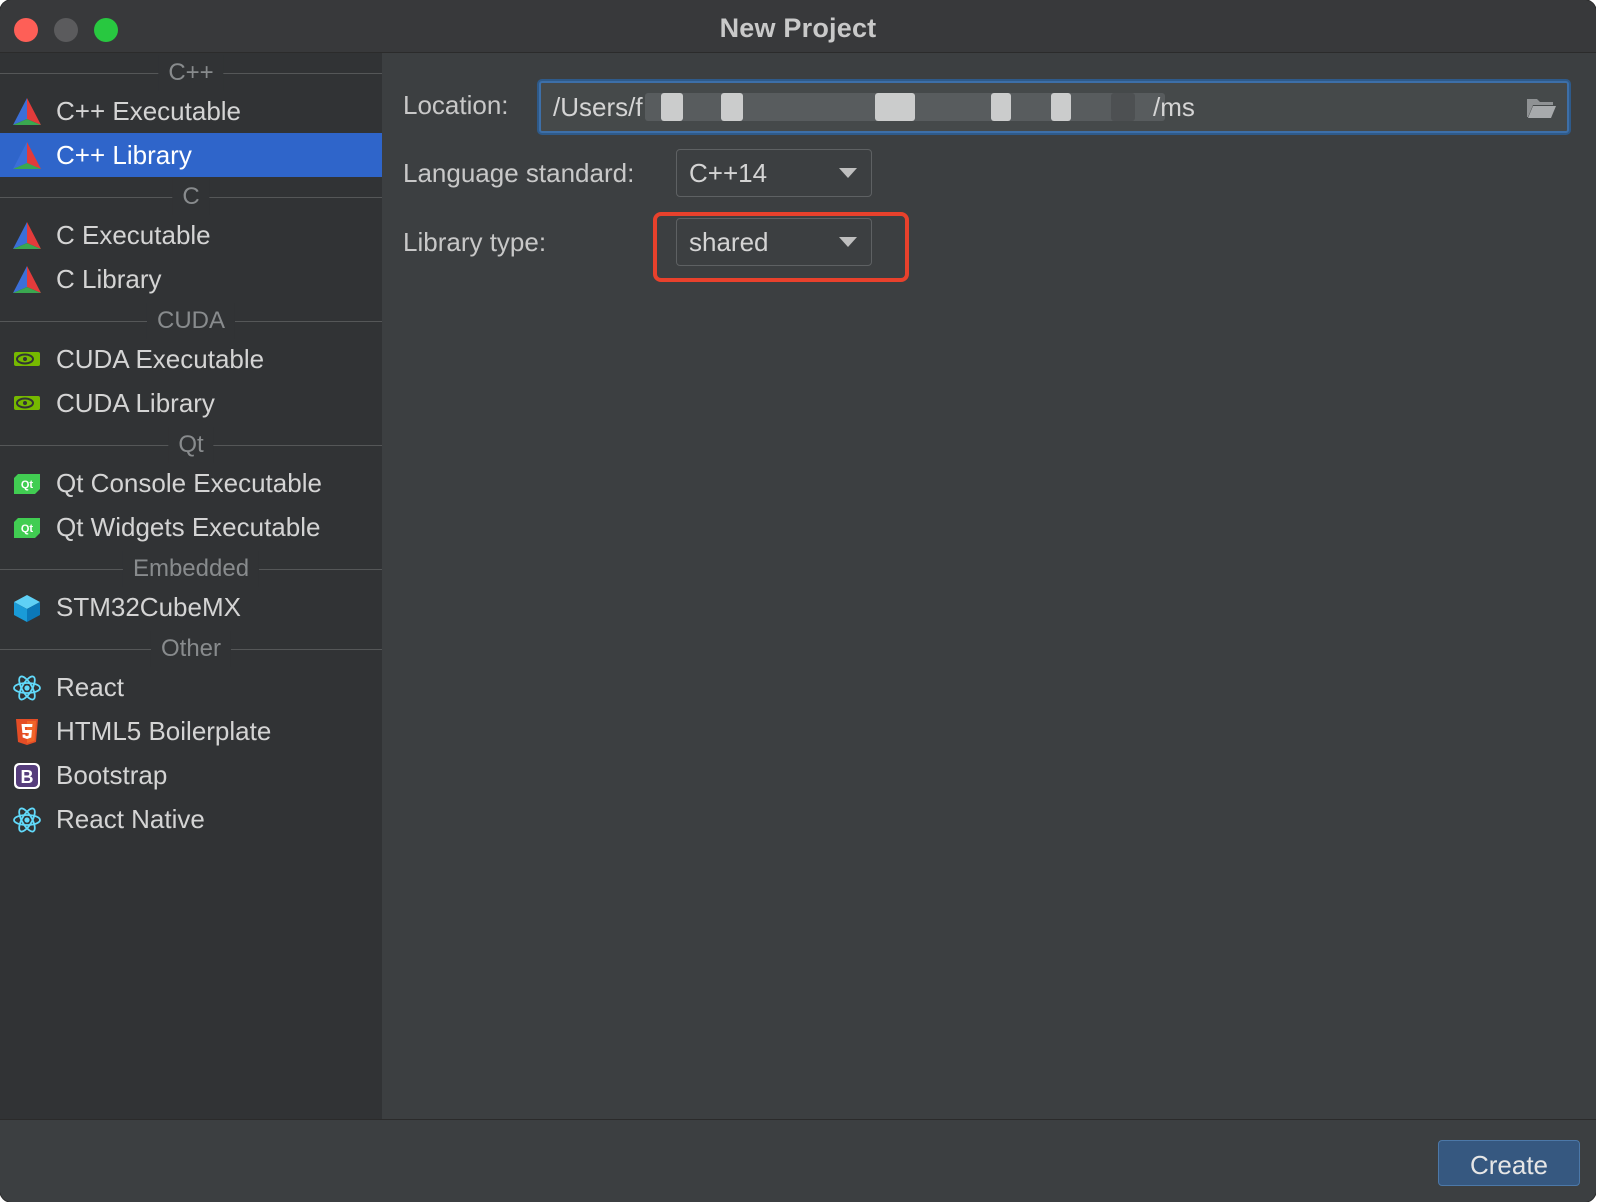  I want to click on sidebar-item-label: STM32CubeMX, so click(148, 607).